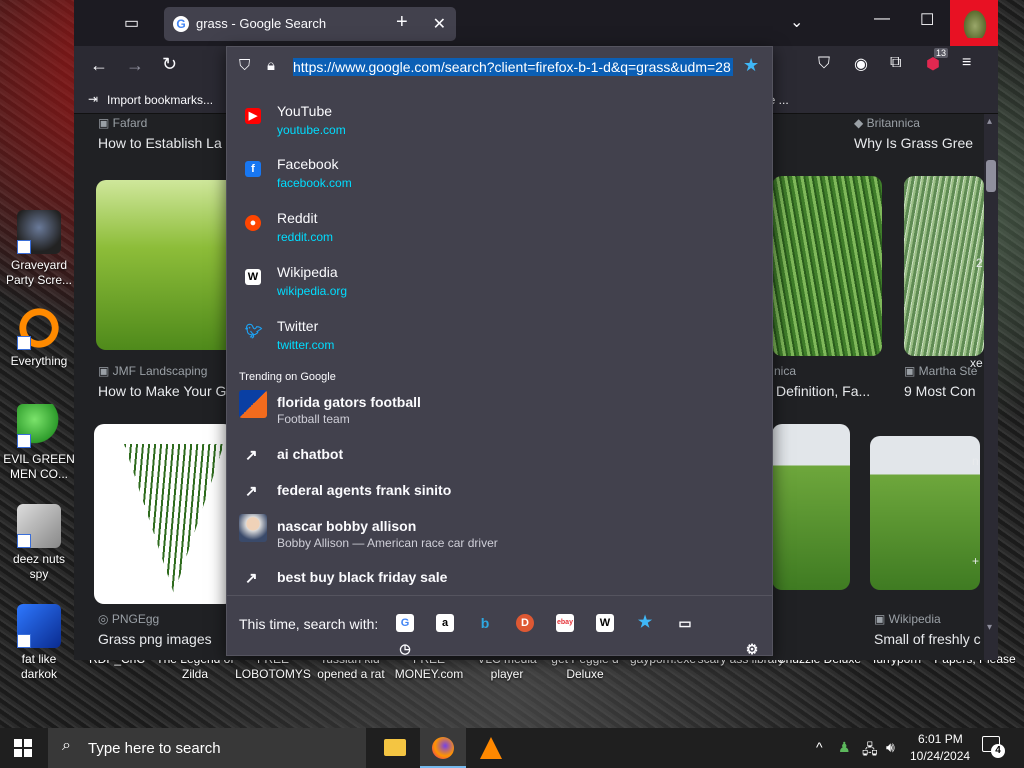 The height and width of the screenshot is (768, 1024). What do you see at coordinates (271, 65) in the screenshot?
I see `lock-icon: 🔒︎` at bounding box center [271, 65].